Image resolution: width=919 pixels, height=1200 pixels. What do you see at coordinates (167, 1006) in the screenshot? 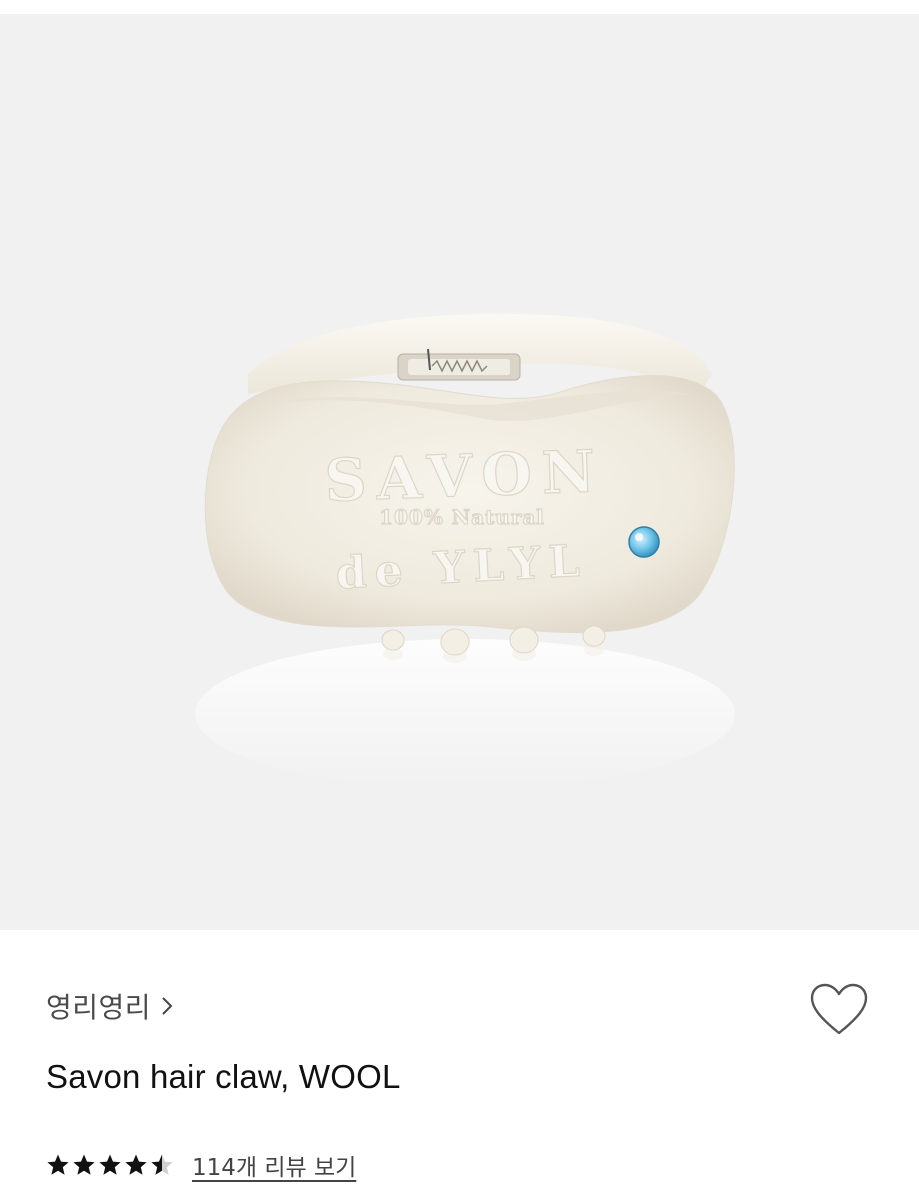
I see `chevron-right-icon` at bounding box center [167, 1006].